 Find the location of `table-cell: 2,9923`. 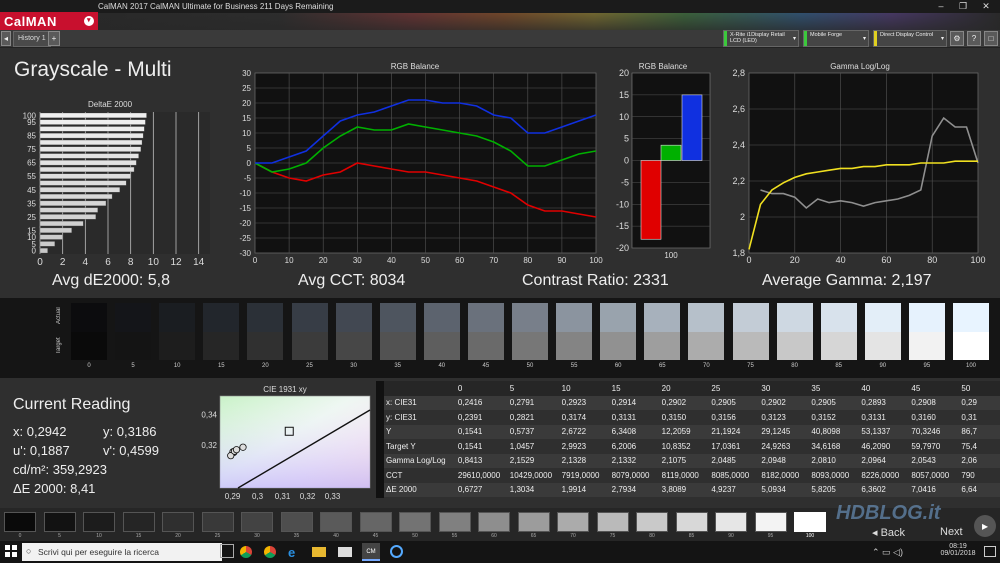

table-cell: 2,9923 is located at coordinates (574, 446).